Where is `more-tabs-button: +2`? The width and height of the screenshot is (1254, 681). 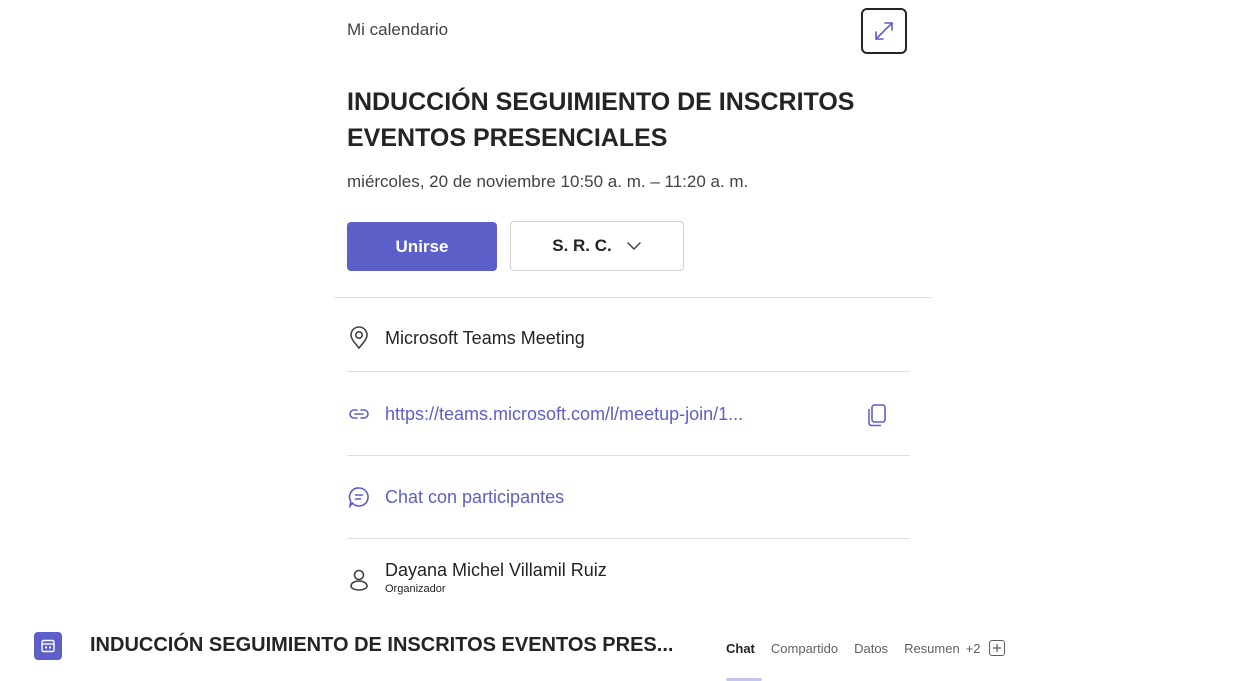 more-tabs-button: +2 is located at coordinates (973, 648).